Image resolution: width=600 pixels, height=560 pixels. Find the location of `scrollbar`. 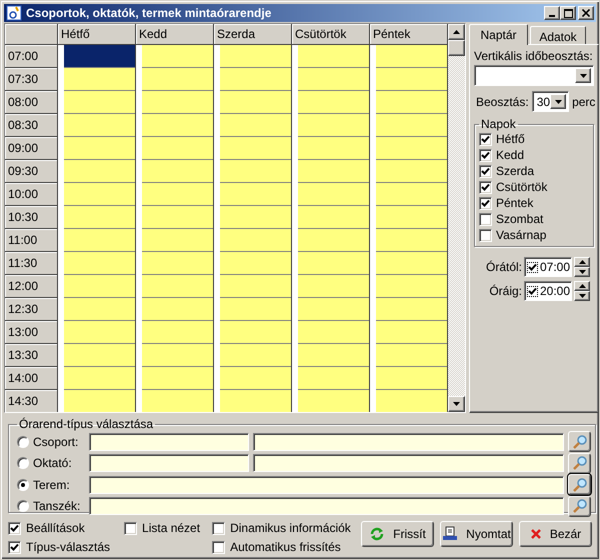

scrollbar is located at coordinates (456, 218).